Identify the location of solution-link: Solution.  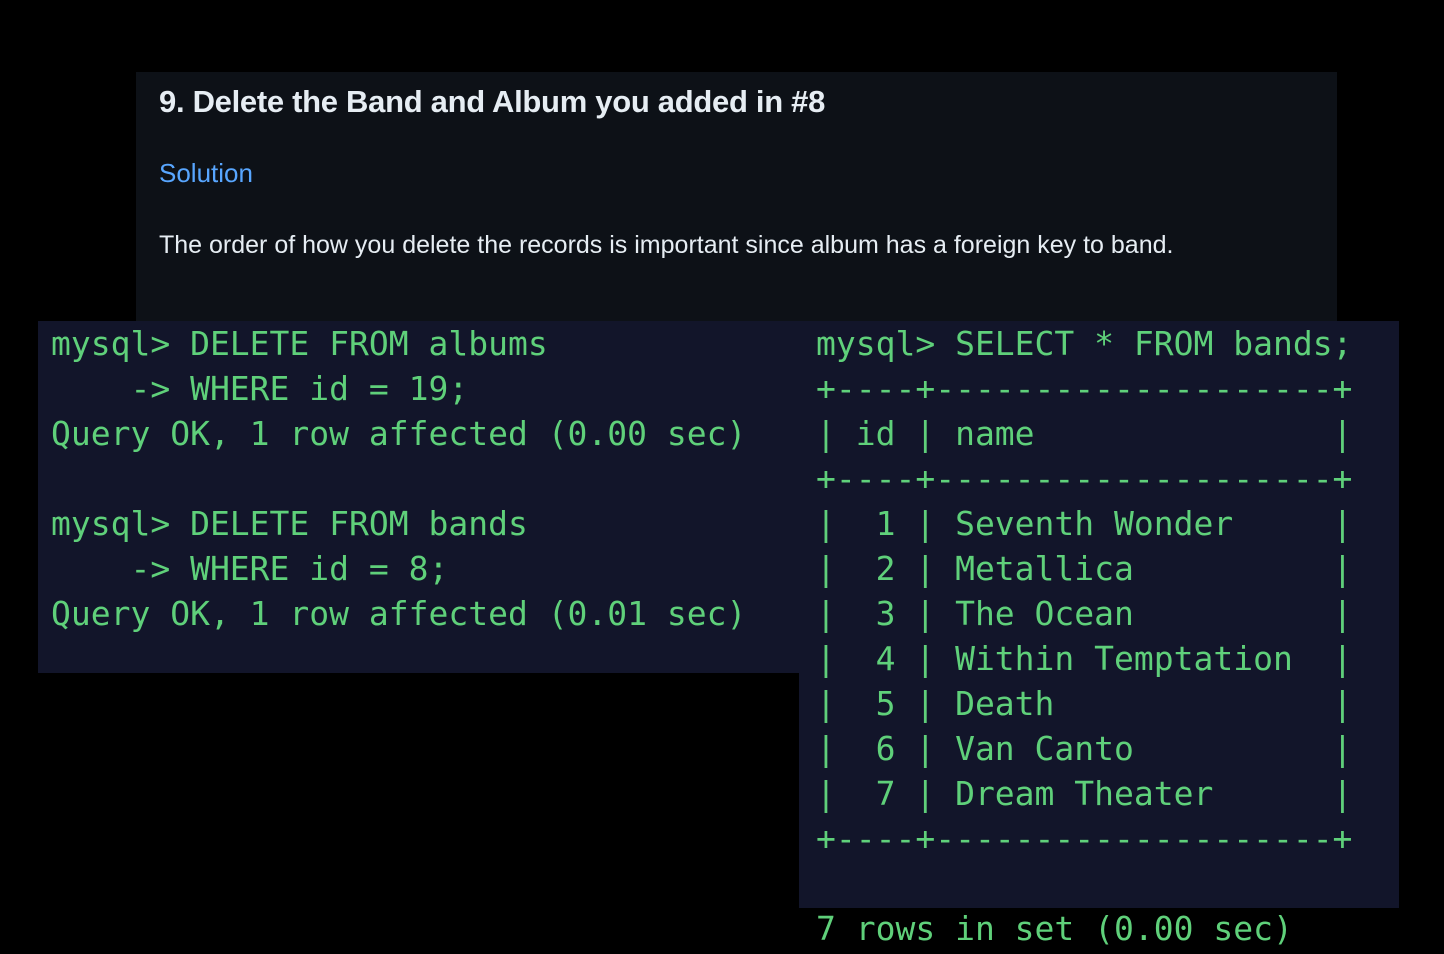
(206, 173).